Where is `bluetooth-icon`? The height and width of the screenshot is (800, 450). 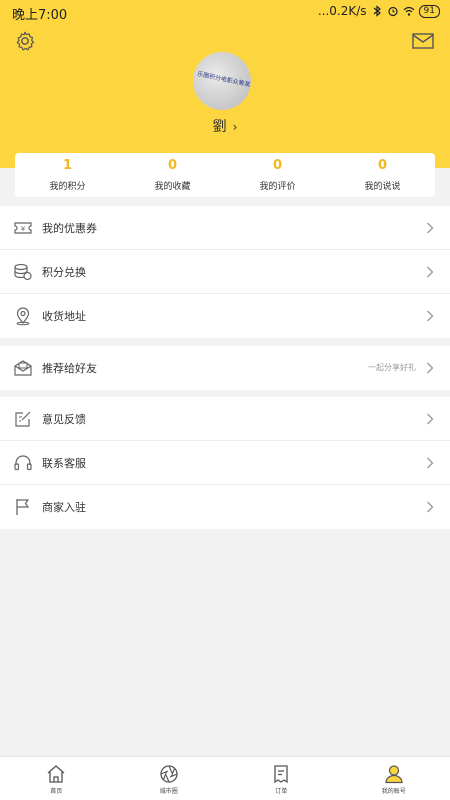 bluetooth-icon is located at coordinates (377, 11).